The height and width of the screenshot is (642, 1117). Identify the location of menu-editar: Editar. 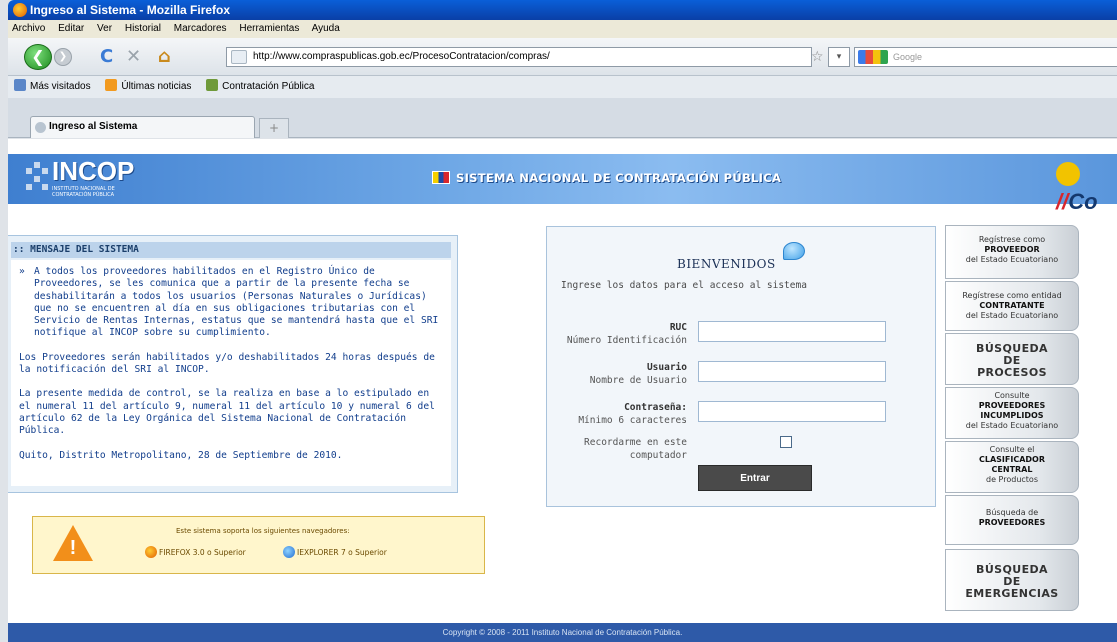
(71, 28).